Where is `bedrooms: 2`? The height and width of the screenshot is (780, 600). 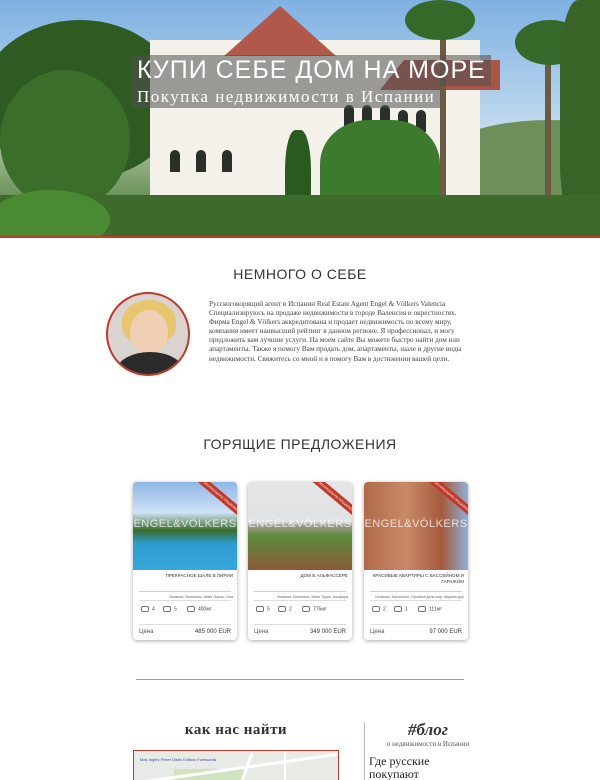 bedrooms: 2 is located at coordinates (379, 609).